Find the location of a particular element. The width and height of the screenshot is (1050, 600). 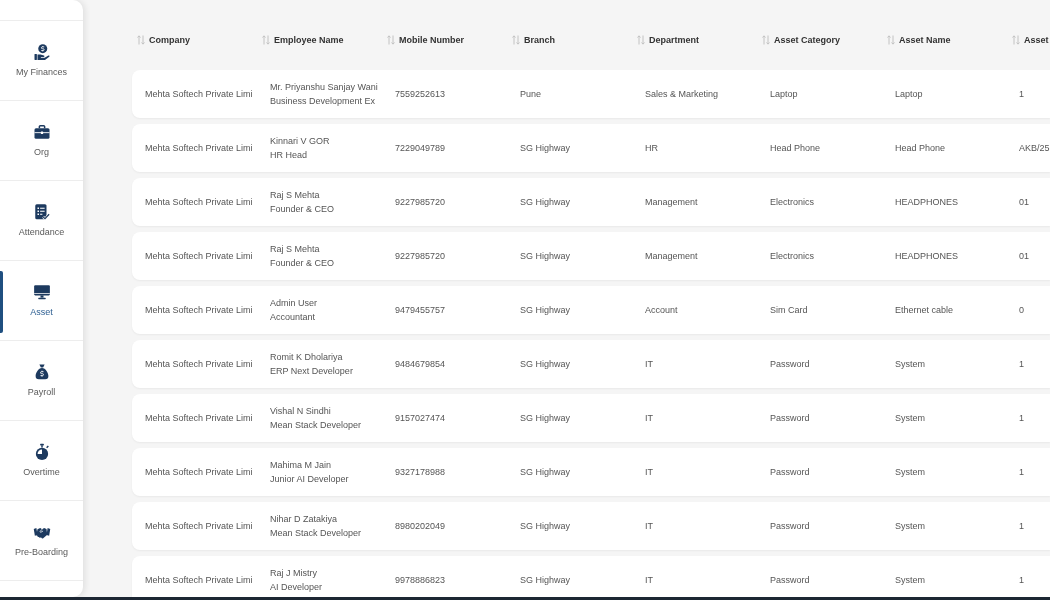

table-cell-text: Pune is located at coordinates (531, 94).